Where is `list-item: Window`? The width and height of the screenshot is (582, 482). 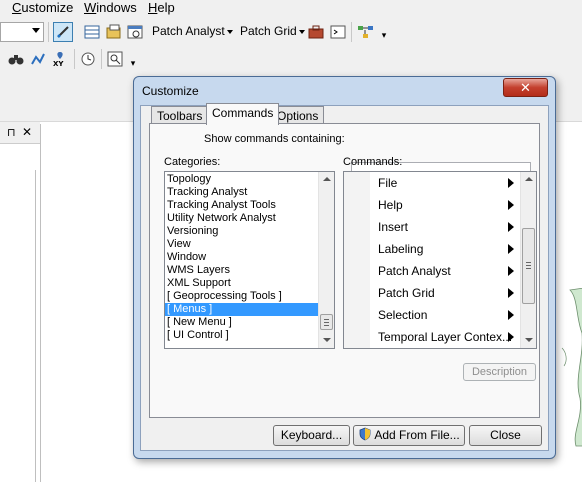 list-item: Window is located at coordinates (249, 257).